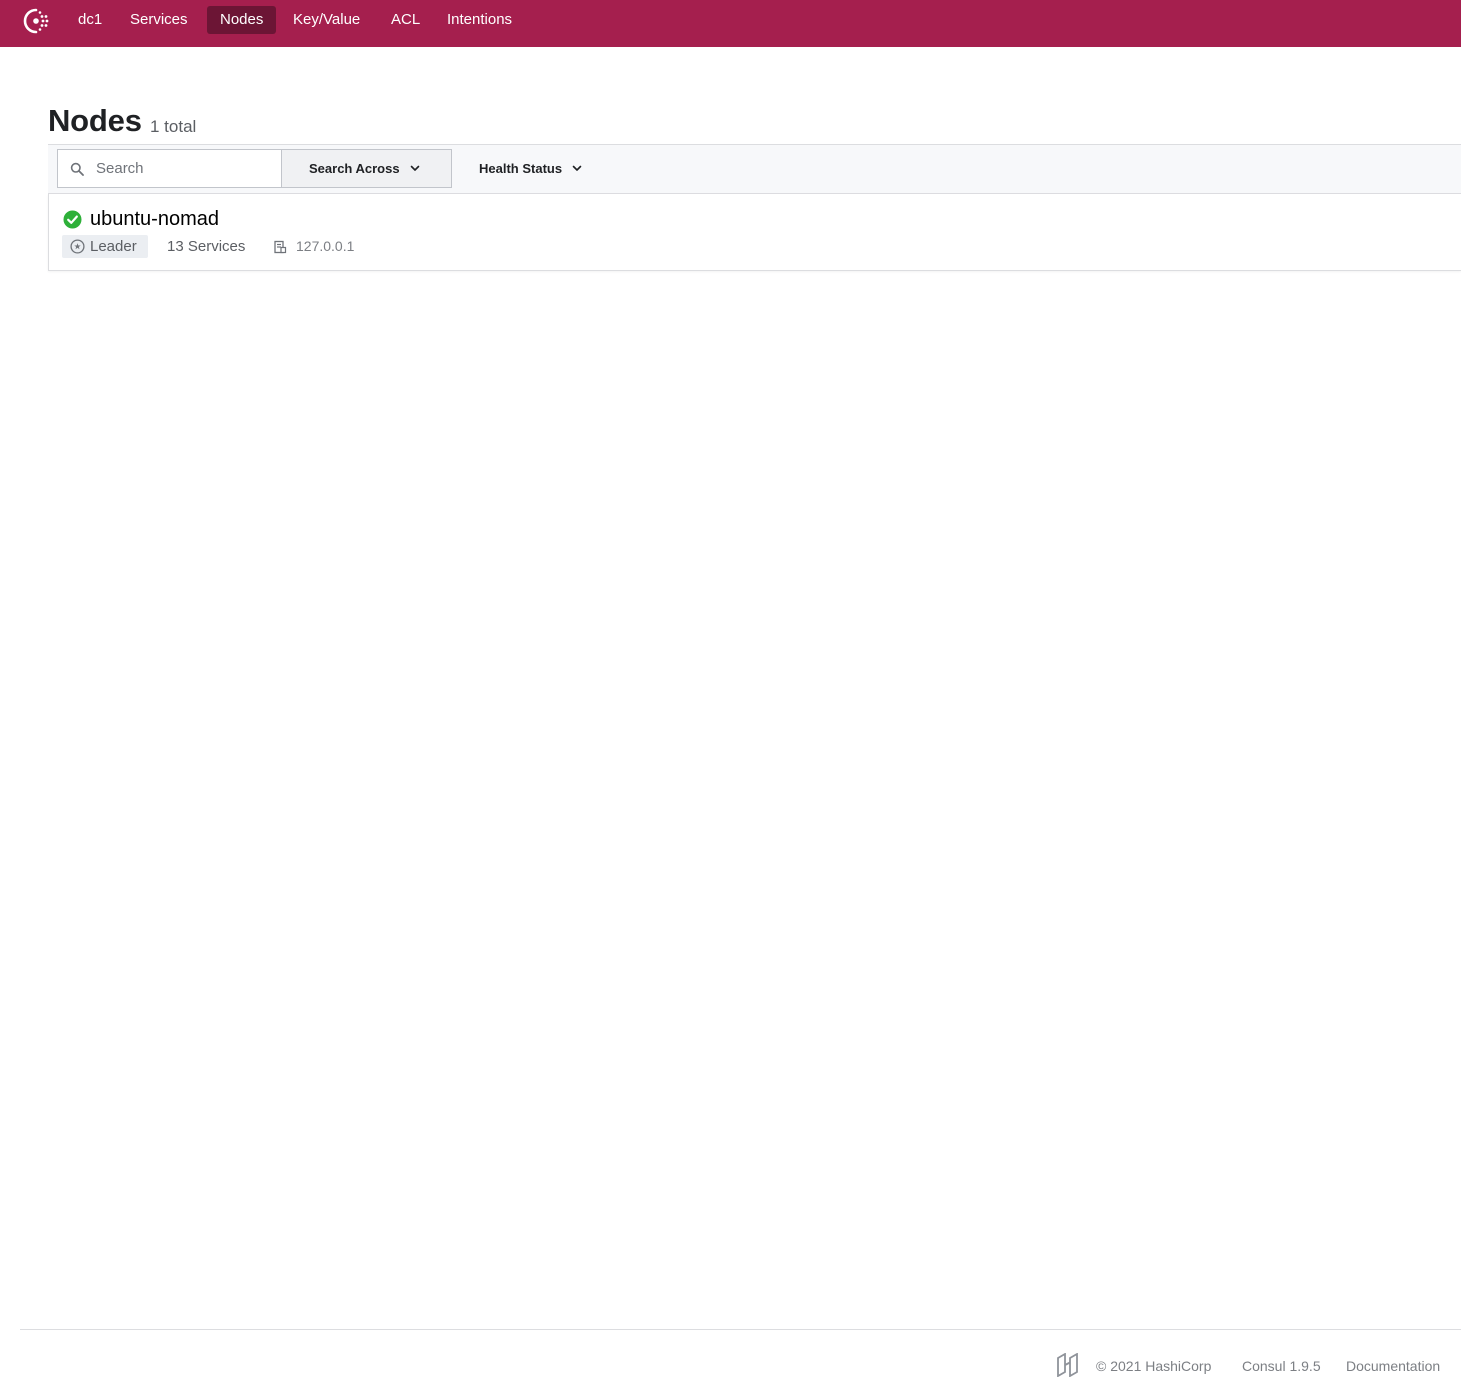 Image resolution: width=1461 pixels, height=1386 pixels. I want to click on search-across-dropdown: Search Across, so click(366, 168).